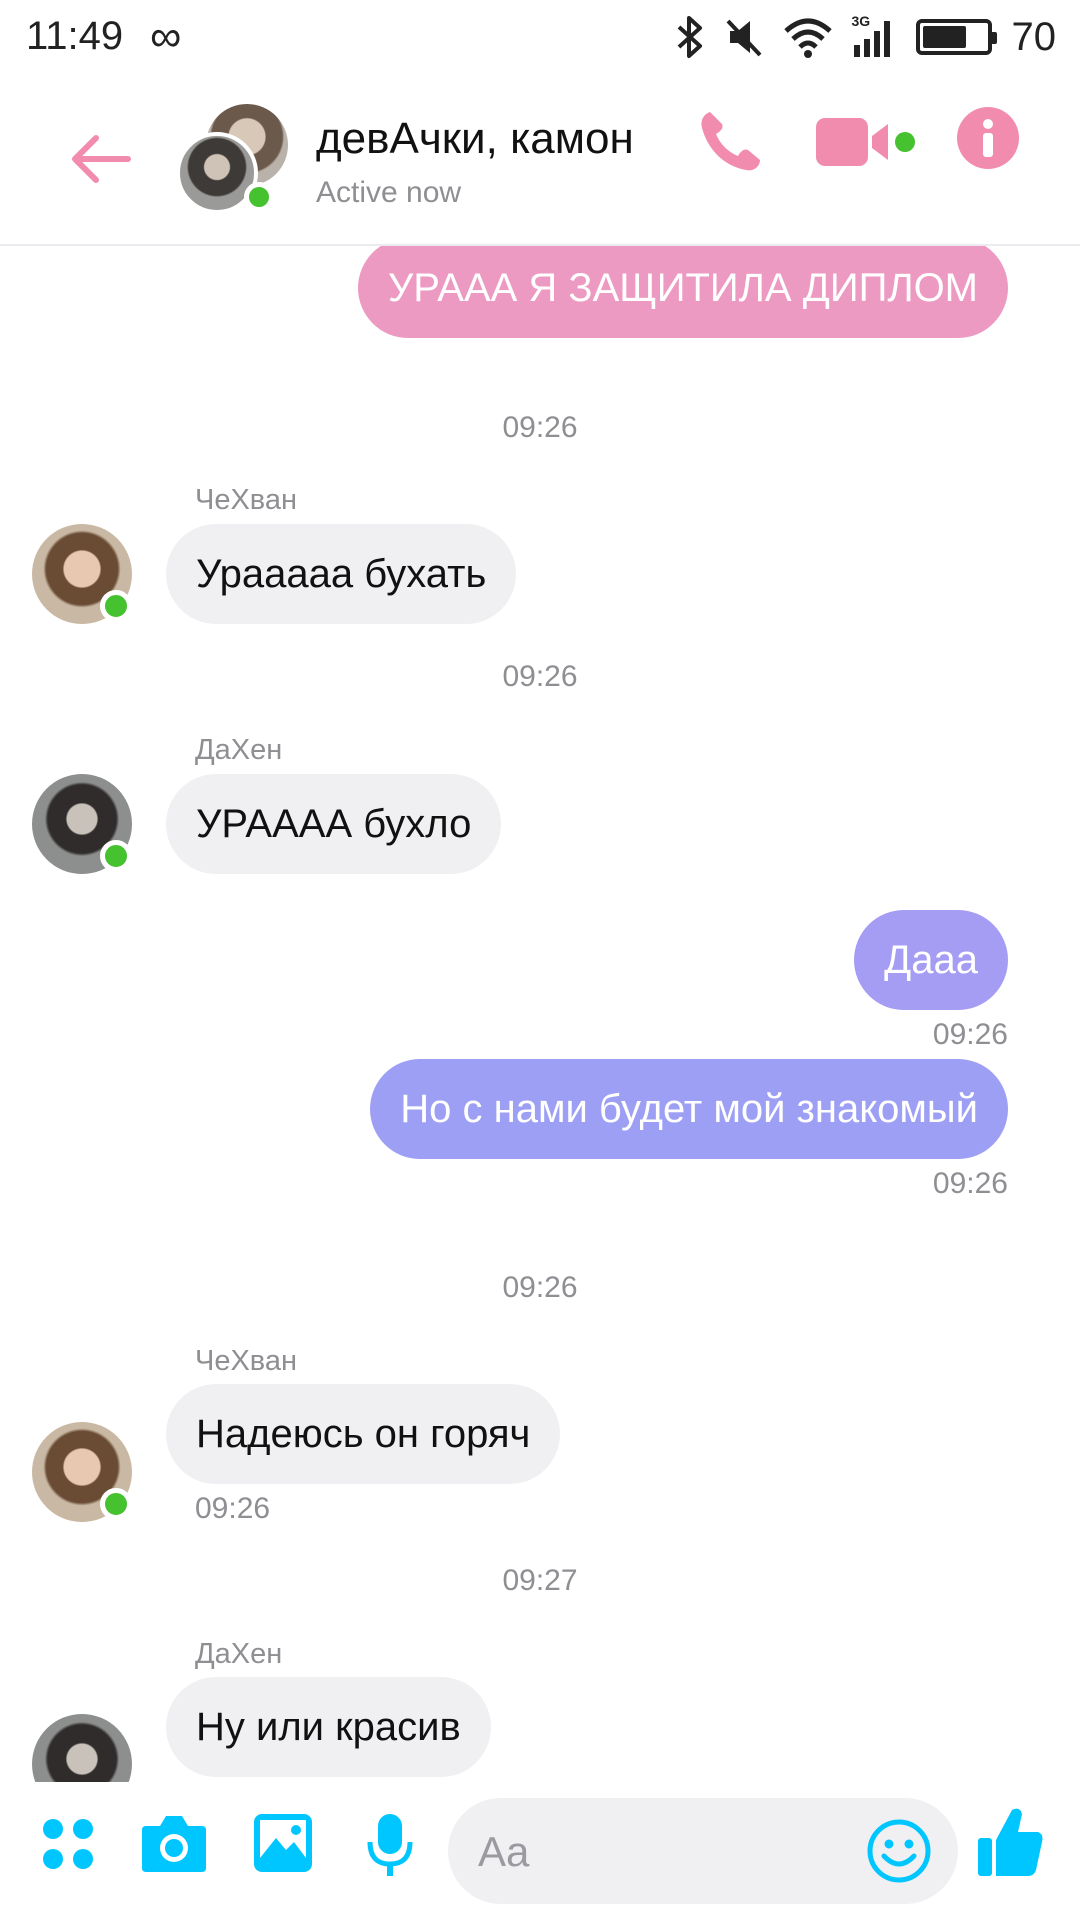 The image size is (1080, 1920). What do you see at coordinates (807, 38) in the screenshot?
I see `wifi-icon` at bounding box center [807, 38].